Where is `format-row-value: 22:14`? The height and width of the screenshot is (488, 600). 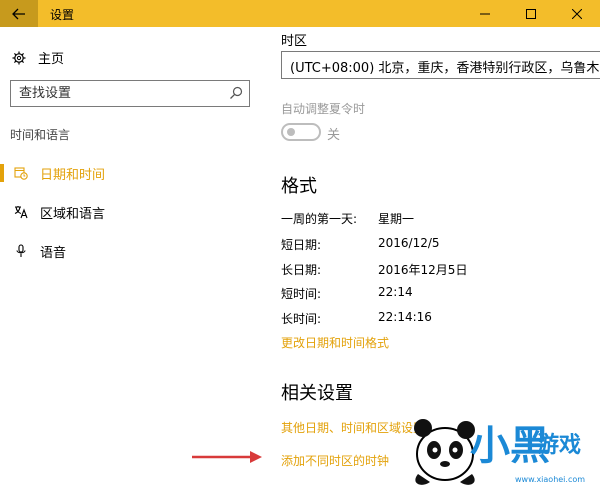
format-row-value: 22:14 is located at coordinates (395, 292).